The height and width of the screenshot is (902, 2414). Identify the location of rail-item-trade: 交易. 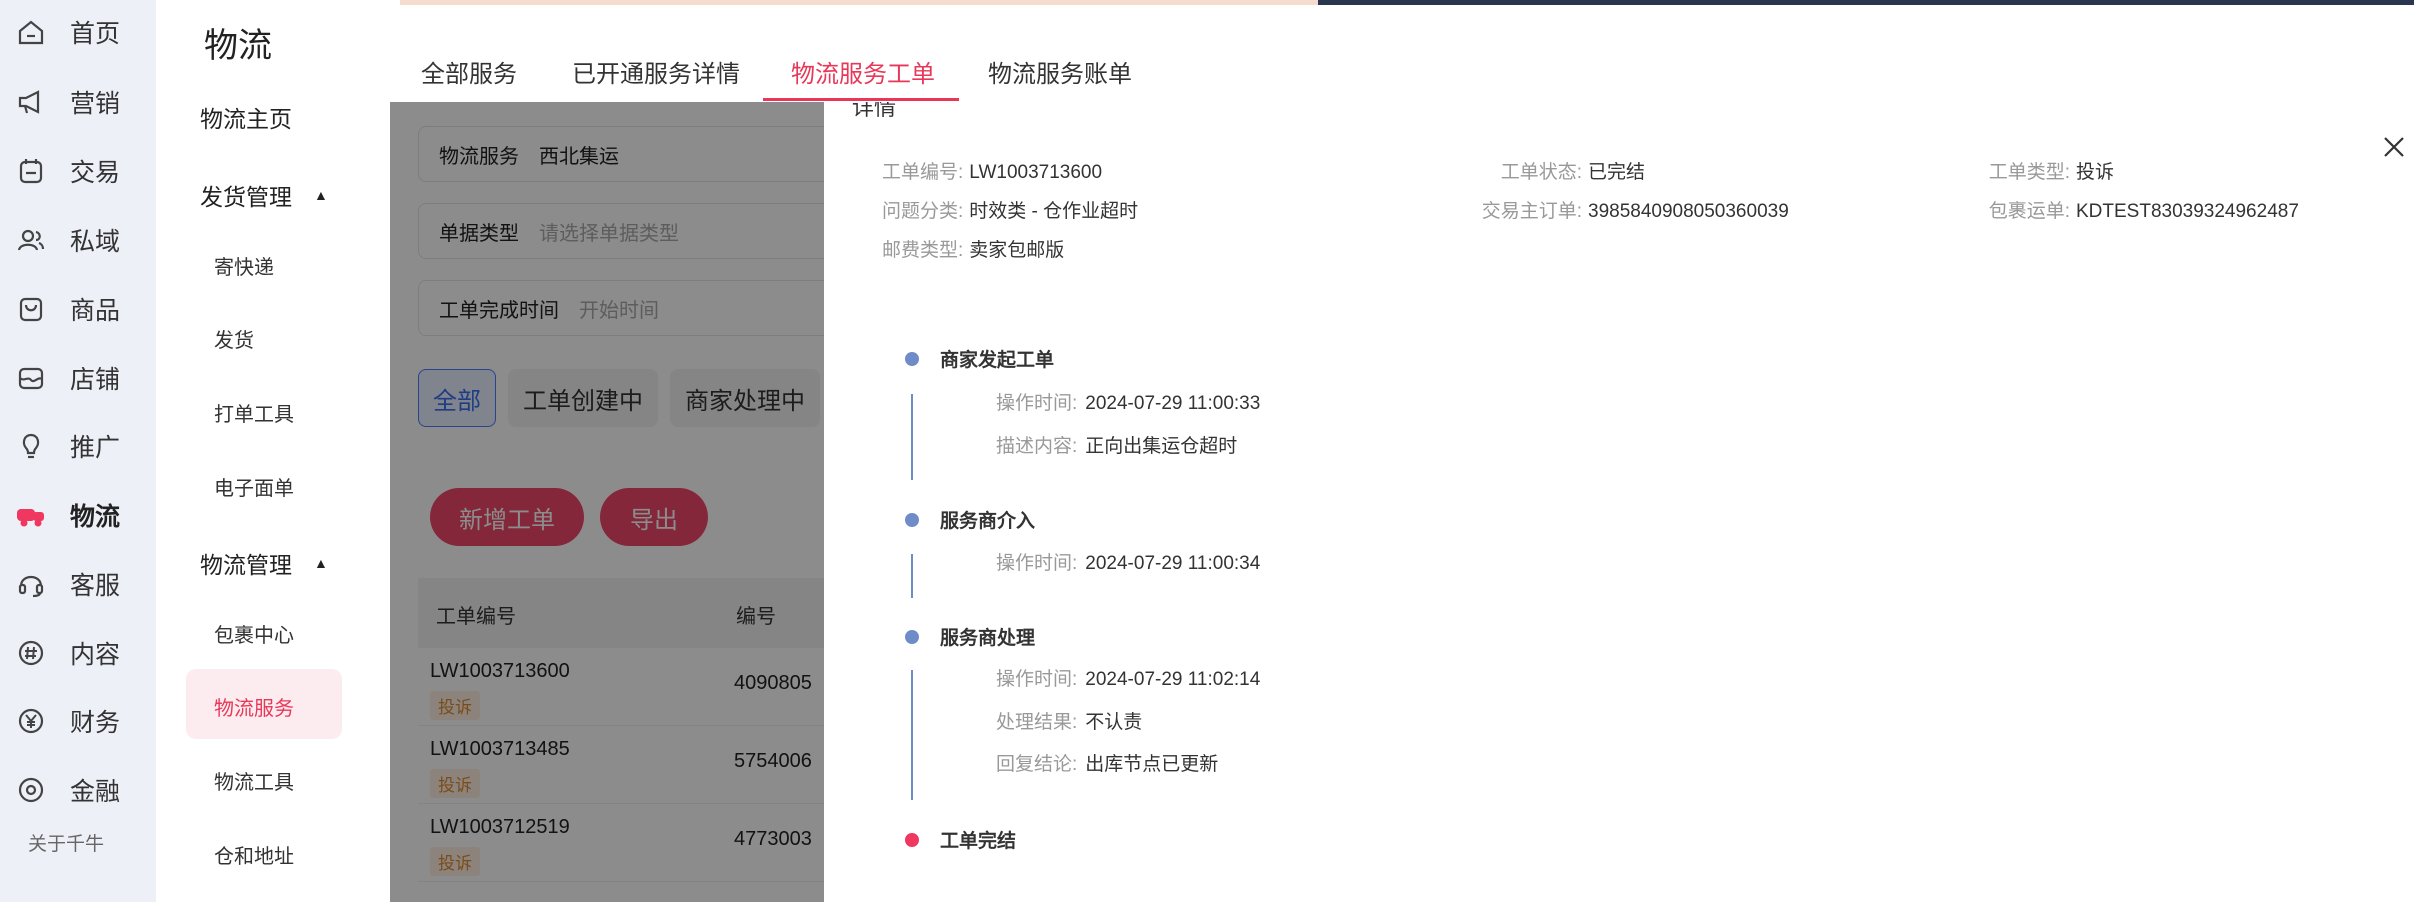
(78, 171).